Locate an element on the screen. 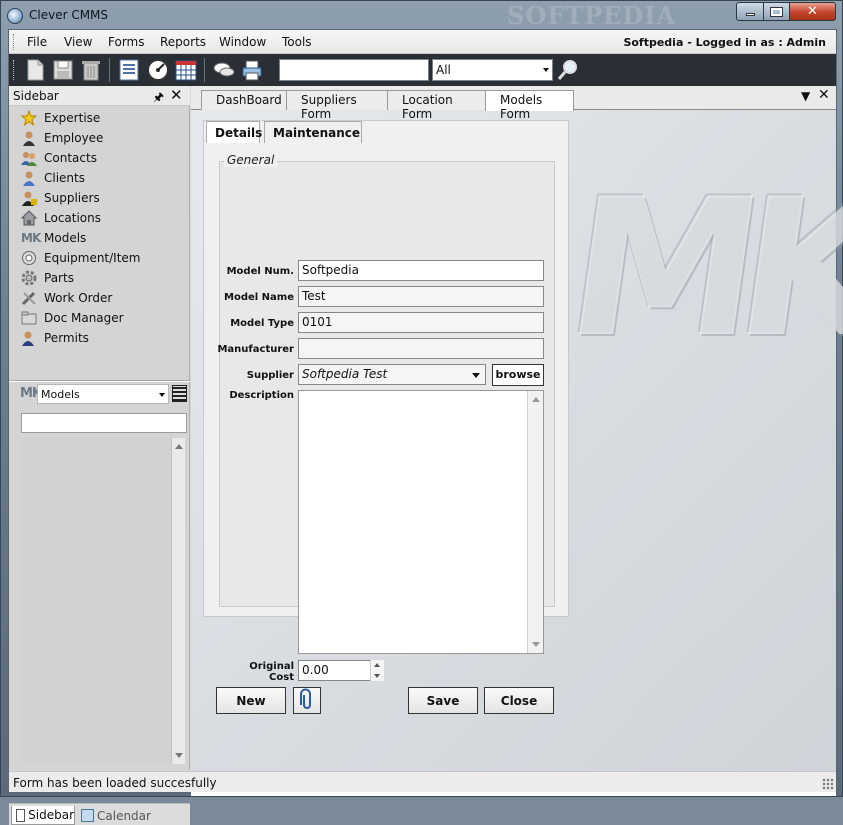 This screenshot has width=843, height=825. close-icon: ✕ is located at coordinates (812, 11).